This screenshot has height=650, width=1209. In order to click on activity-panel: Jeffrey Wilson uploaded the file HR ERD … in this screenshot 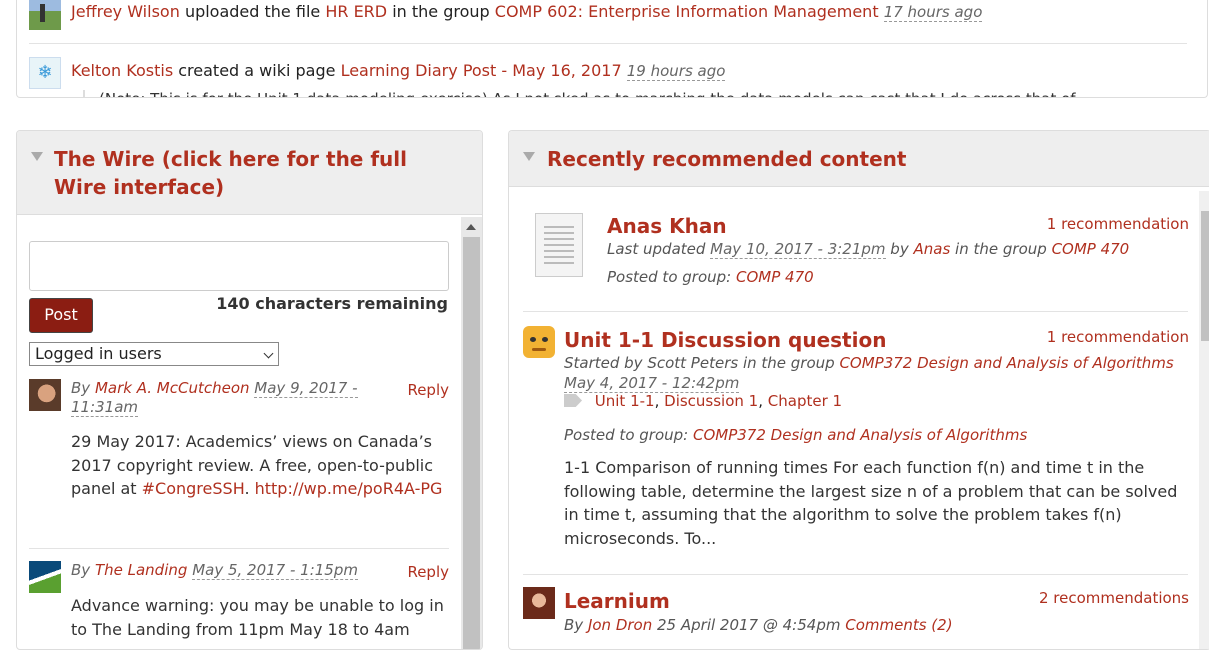, I will do `click(612, 49)`.